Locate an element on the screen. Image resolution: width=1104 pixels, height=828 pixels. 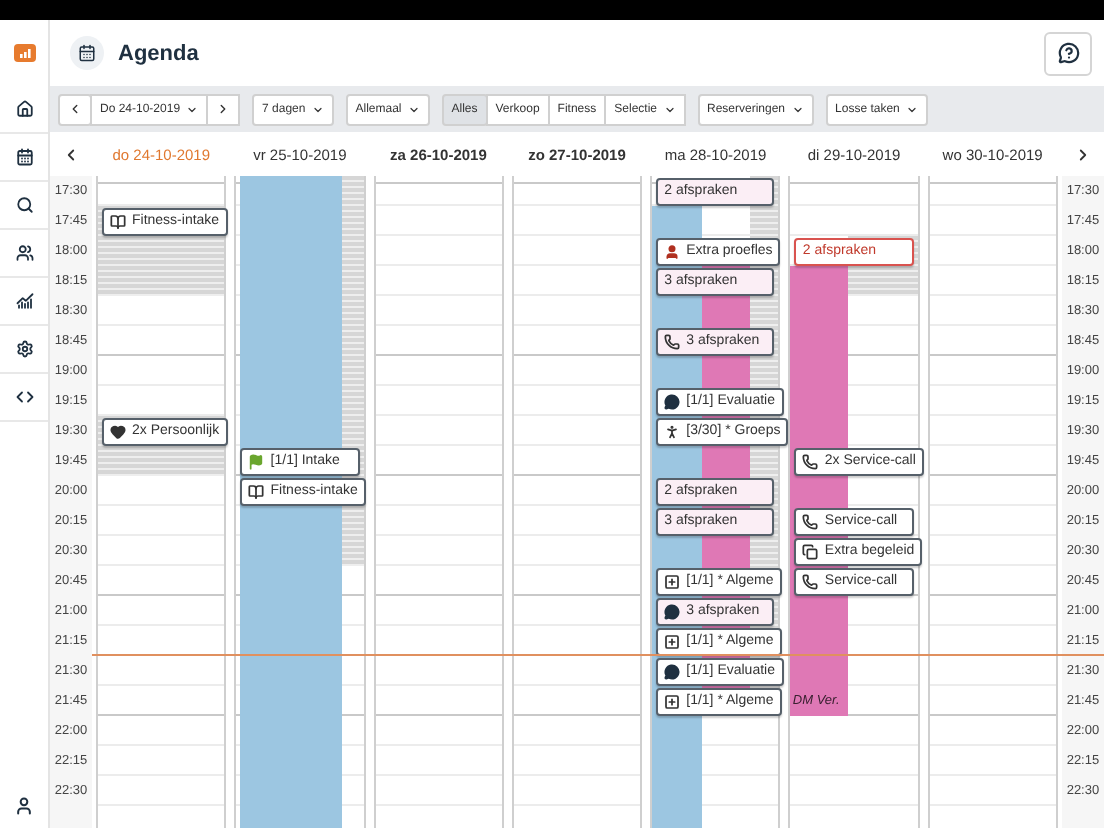
logo-icon is located at coordinates (24, 52).